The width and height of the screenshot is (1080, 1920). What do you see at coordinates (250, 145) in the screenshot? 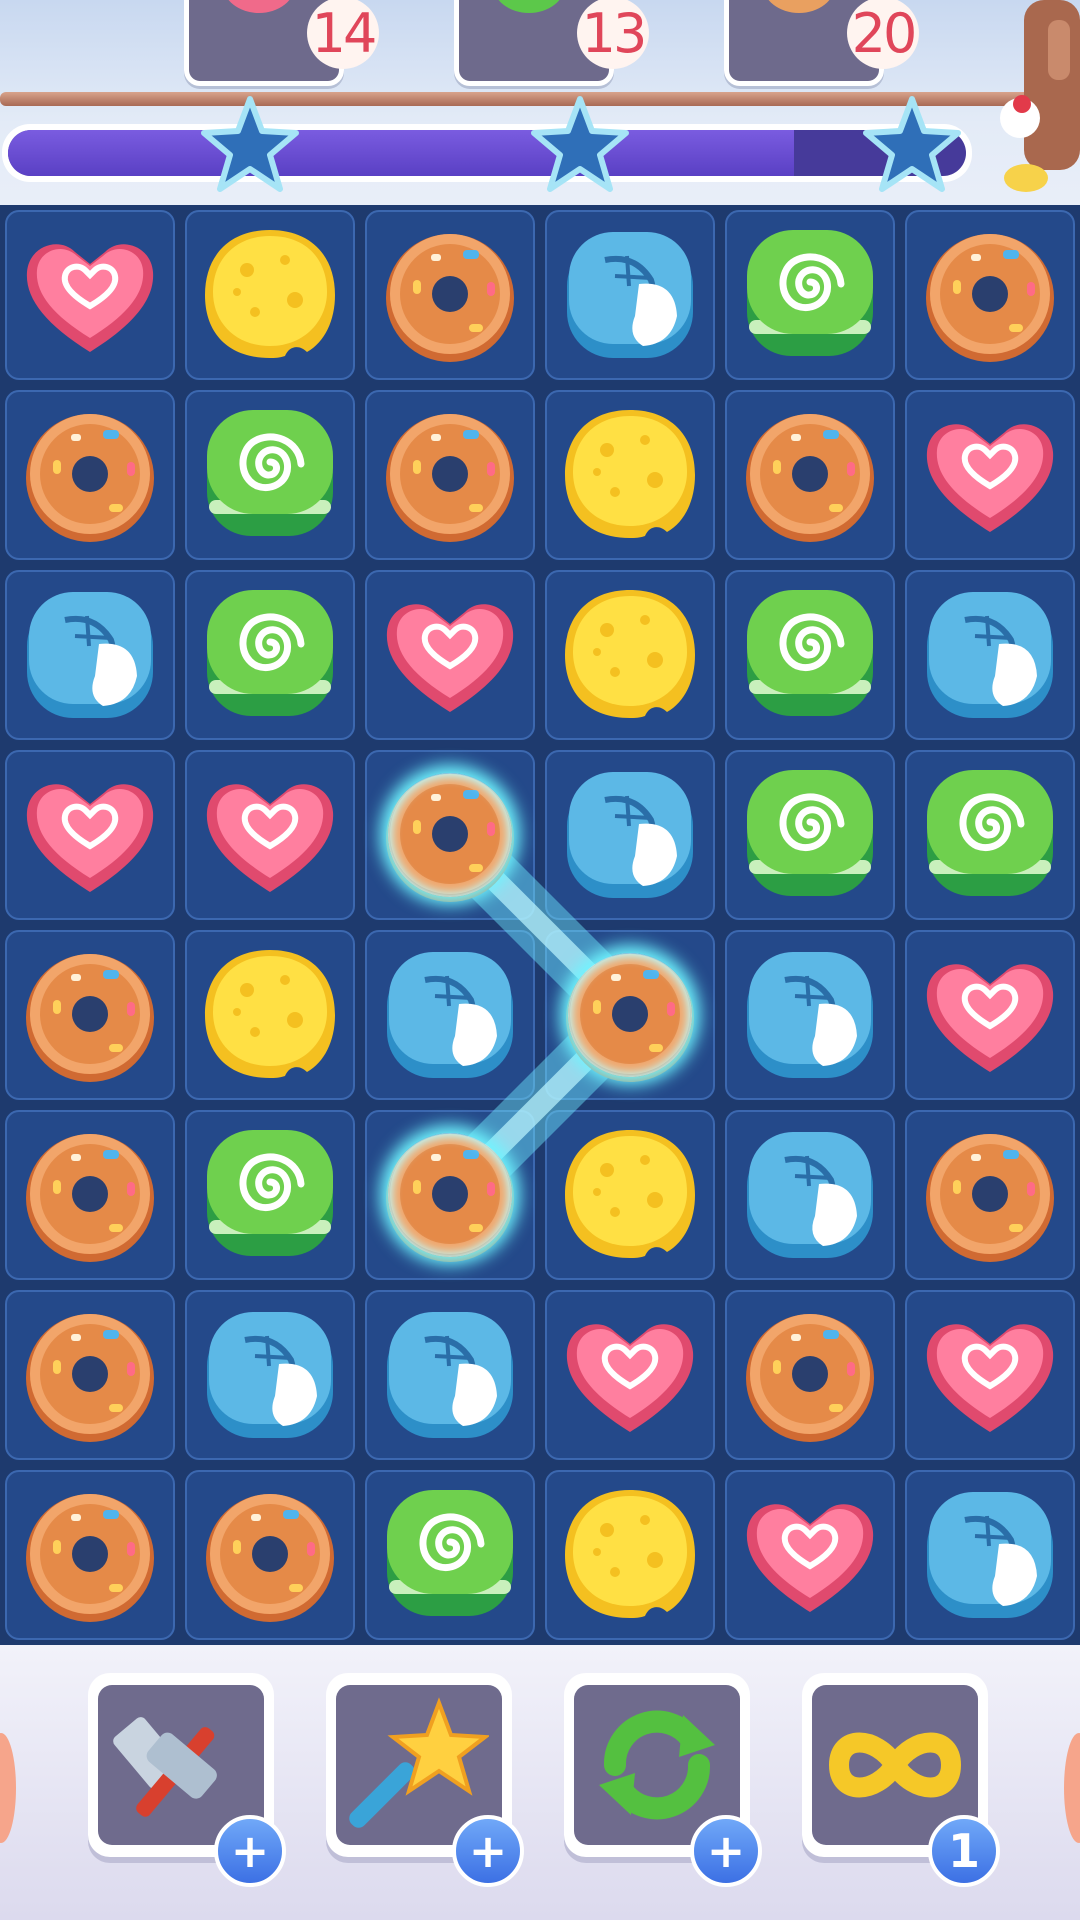
I see `star-1-icon` at bounding box center [250, 145].